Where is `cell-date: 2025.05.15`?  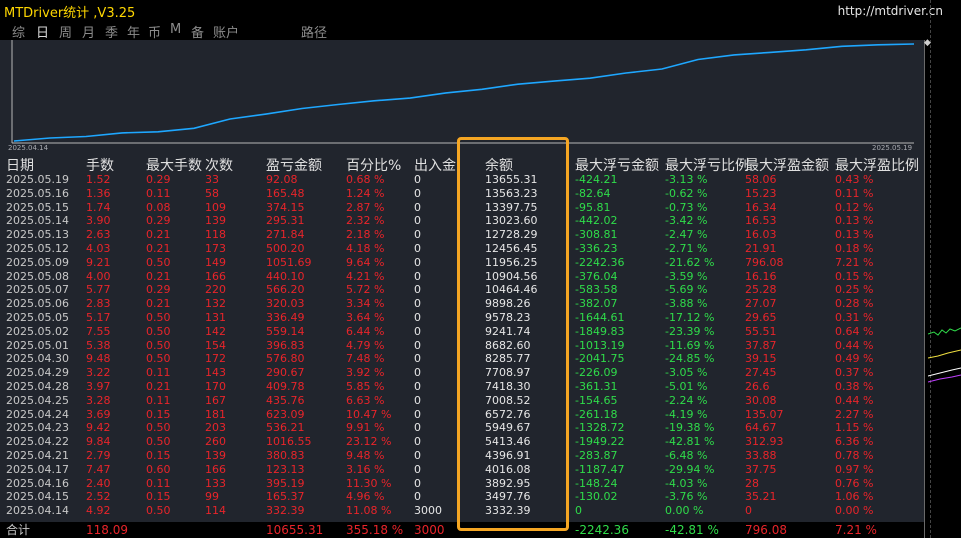 cell-date: 2025.05.15 is located at coordinates (37, 207).